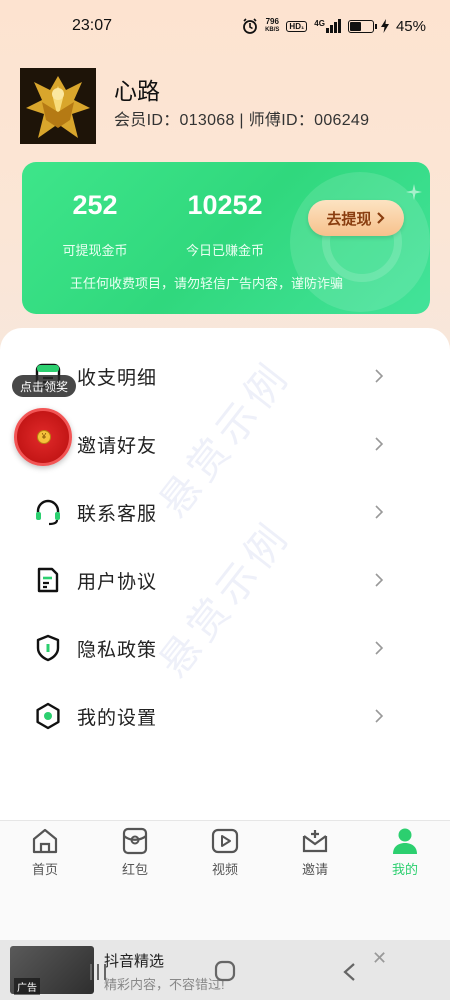 The image size is (450, 1000). Describe the element at coordinates (250, 26) in the screenshot. I see `alarm-icon` at that location.